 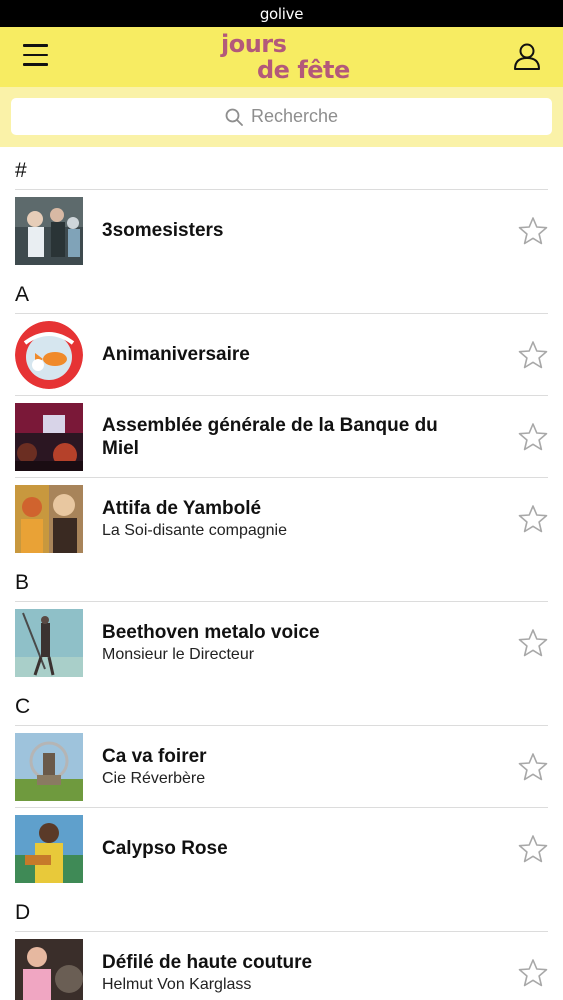 I want to click on carrier-name: golive, so click(x=281, y=13).